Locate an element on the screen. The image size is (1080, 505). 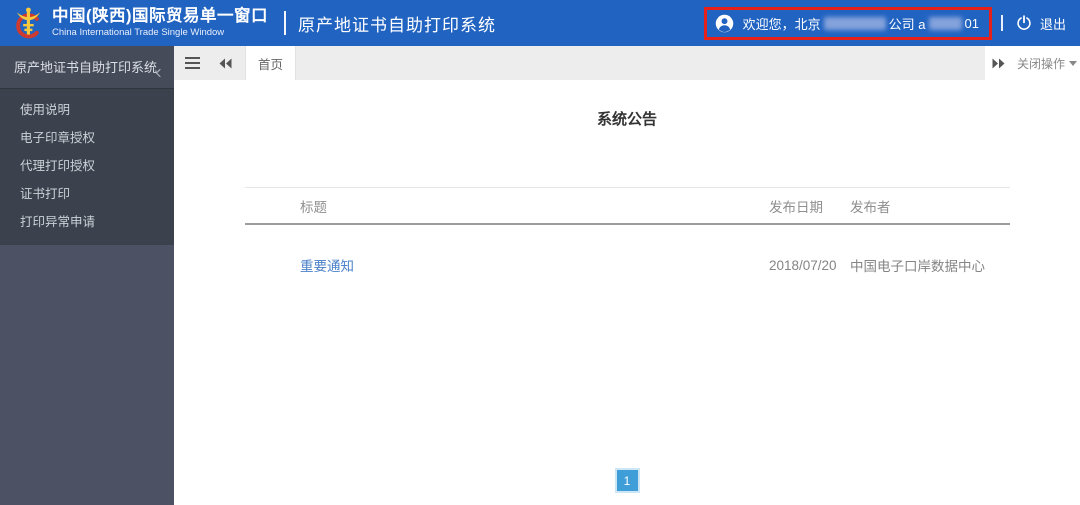
tab-home: 首页 is located at coordinates (271, 63).